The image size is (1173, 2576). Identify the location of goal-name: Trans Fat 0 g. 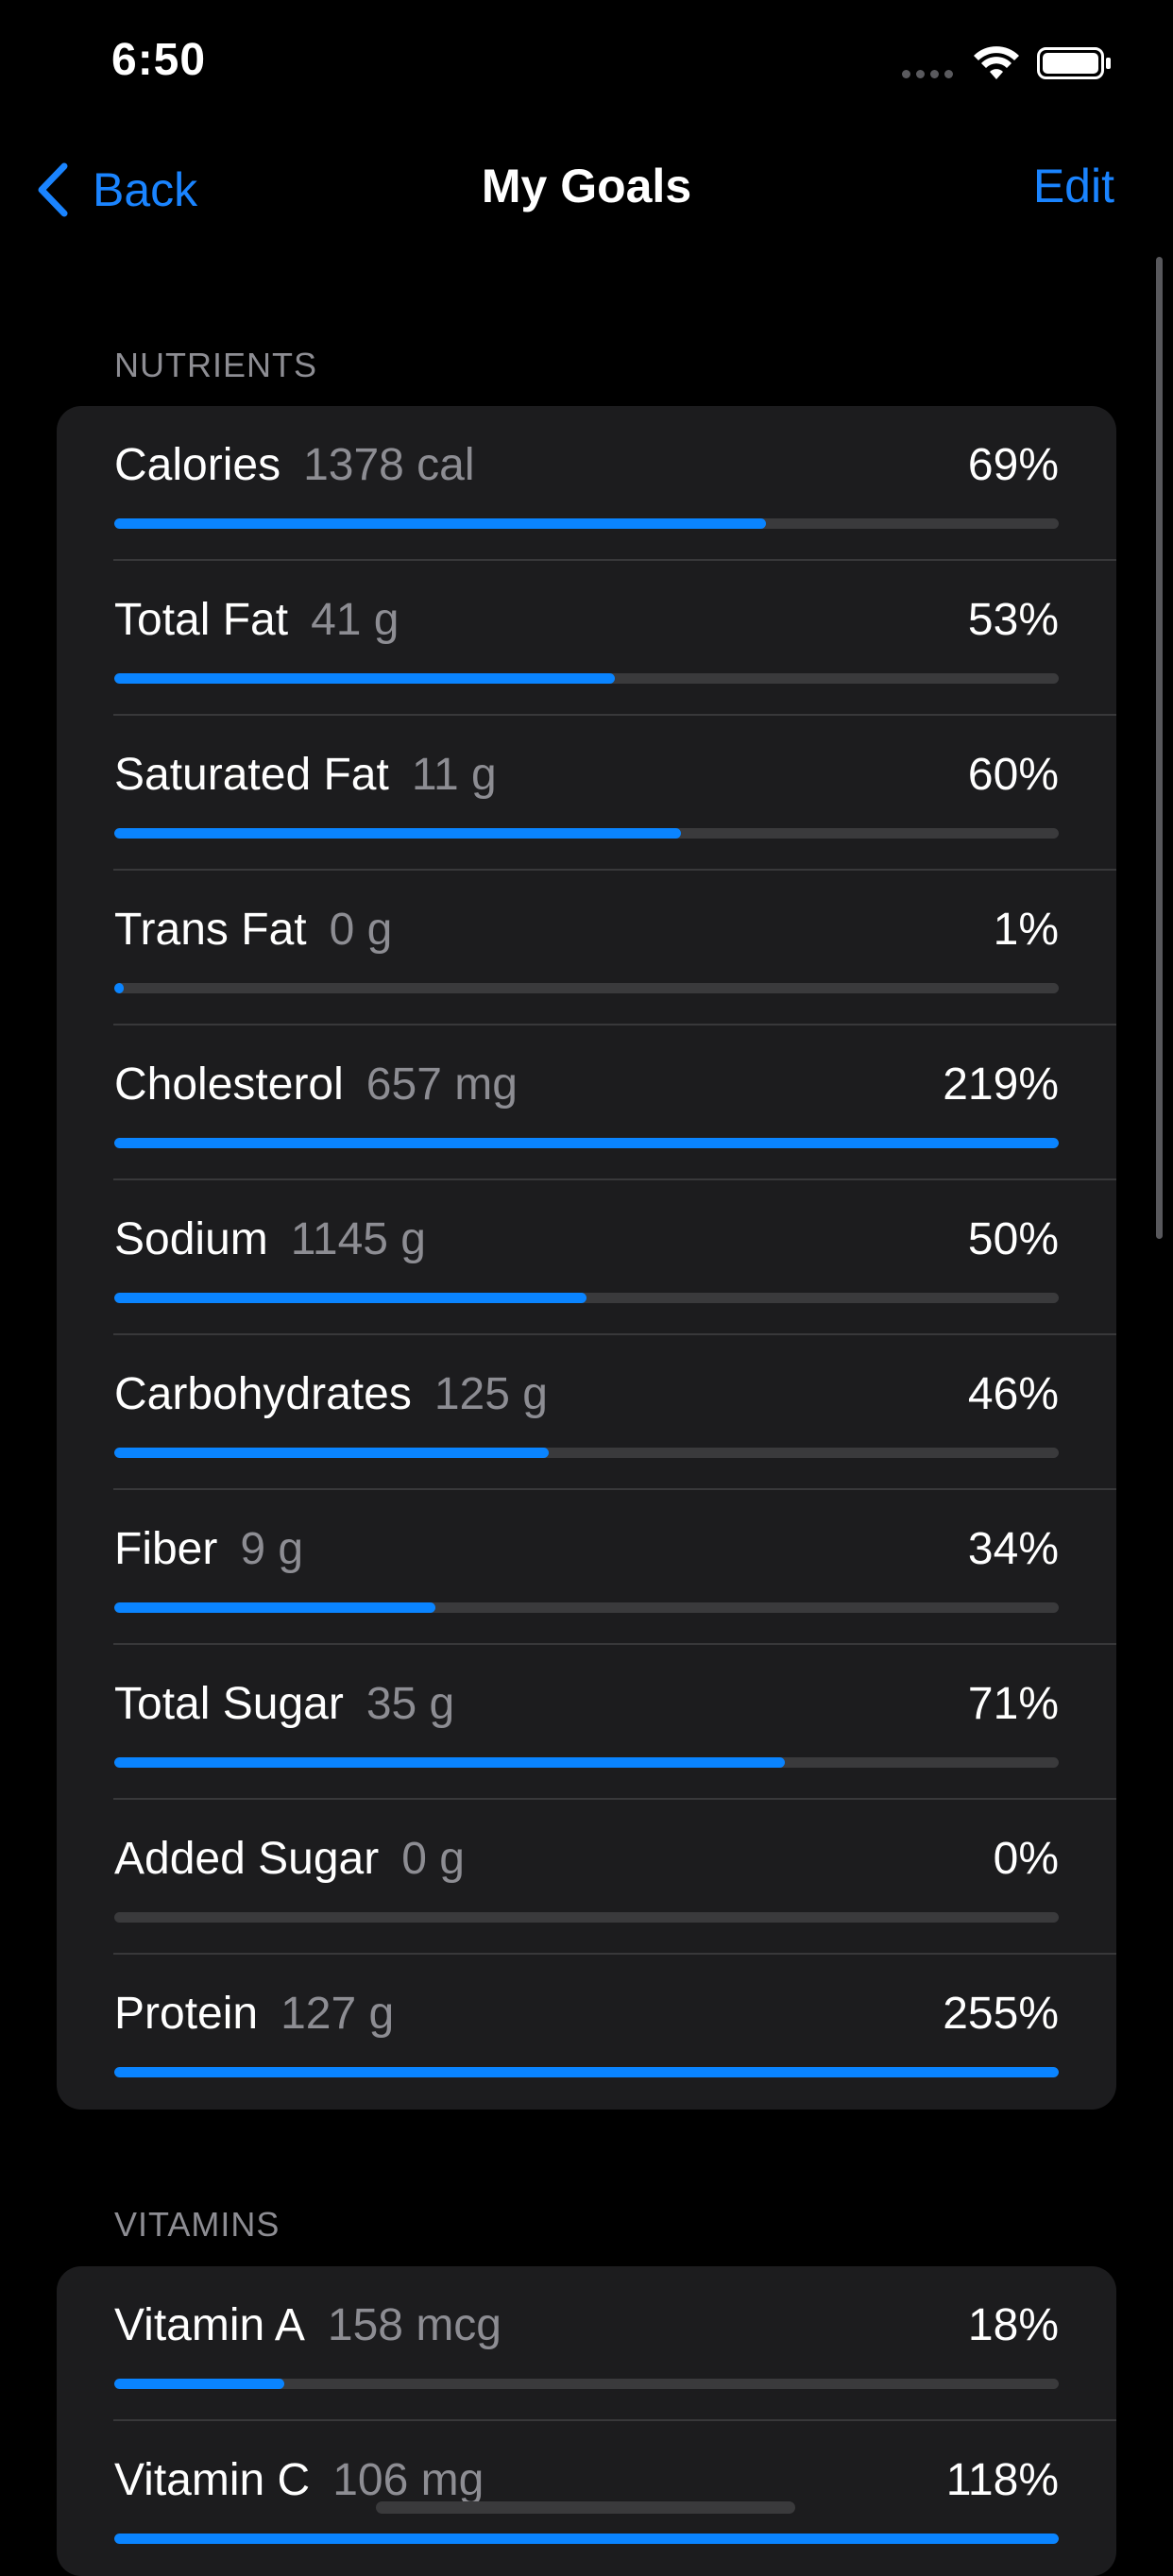
(253, 930).